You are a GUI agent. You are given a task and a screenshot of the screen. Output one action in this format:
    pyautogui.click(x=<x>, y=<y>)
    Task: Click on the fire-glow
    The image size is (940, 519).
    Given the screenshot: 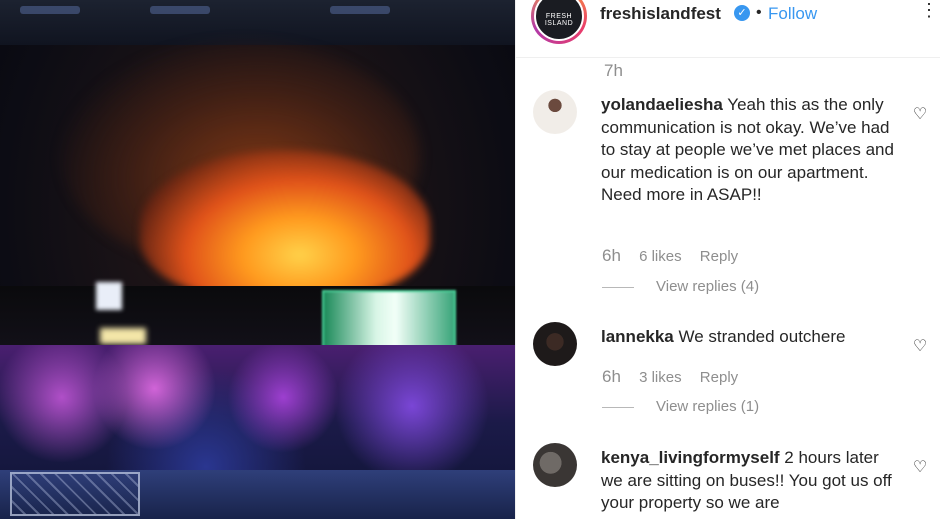 What is the action you would take?
    pyautogui.click(x=285, y=225)
    